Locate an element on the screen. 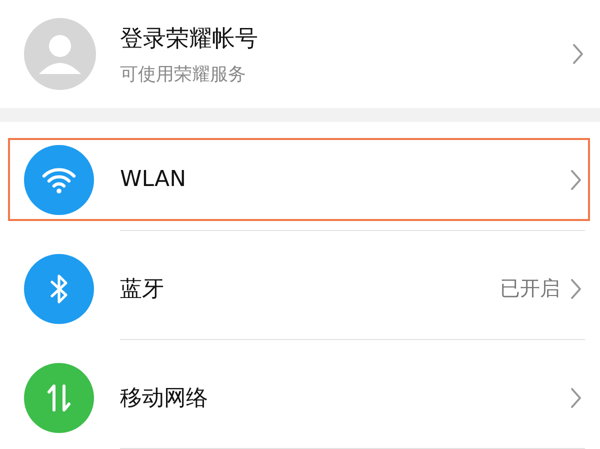 The height and width of the screenshot is (449, 600). account-title: 登录荣耀帐号 is located at coordinates (346, 38).